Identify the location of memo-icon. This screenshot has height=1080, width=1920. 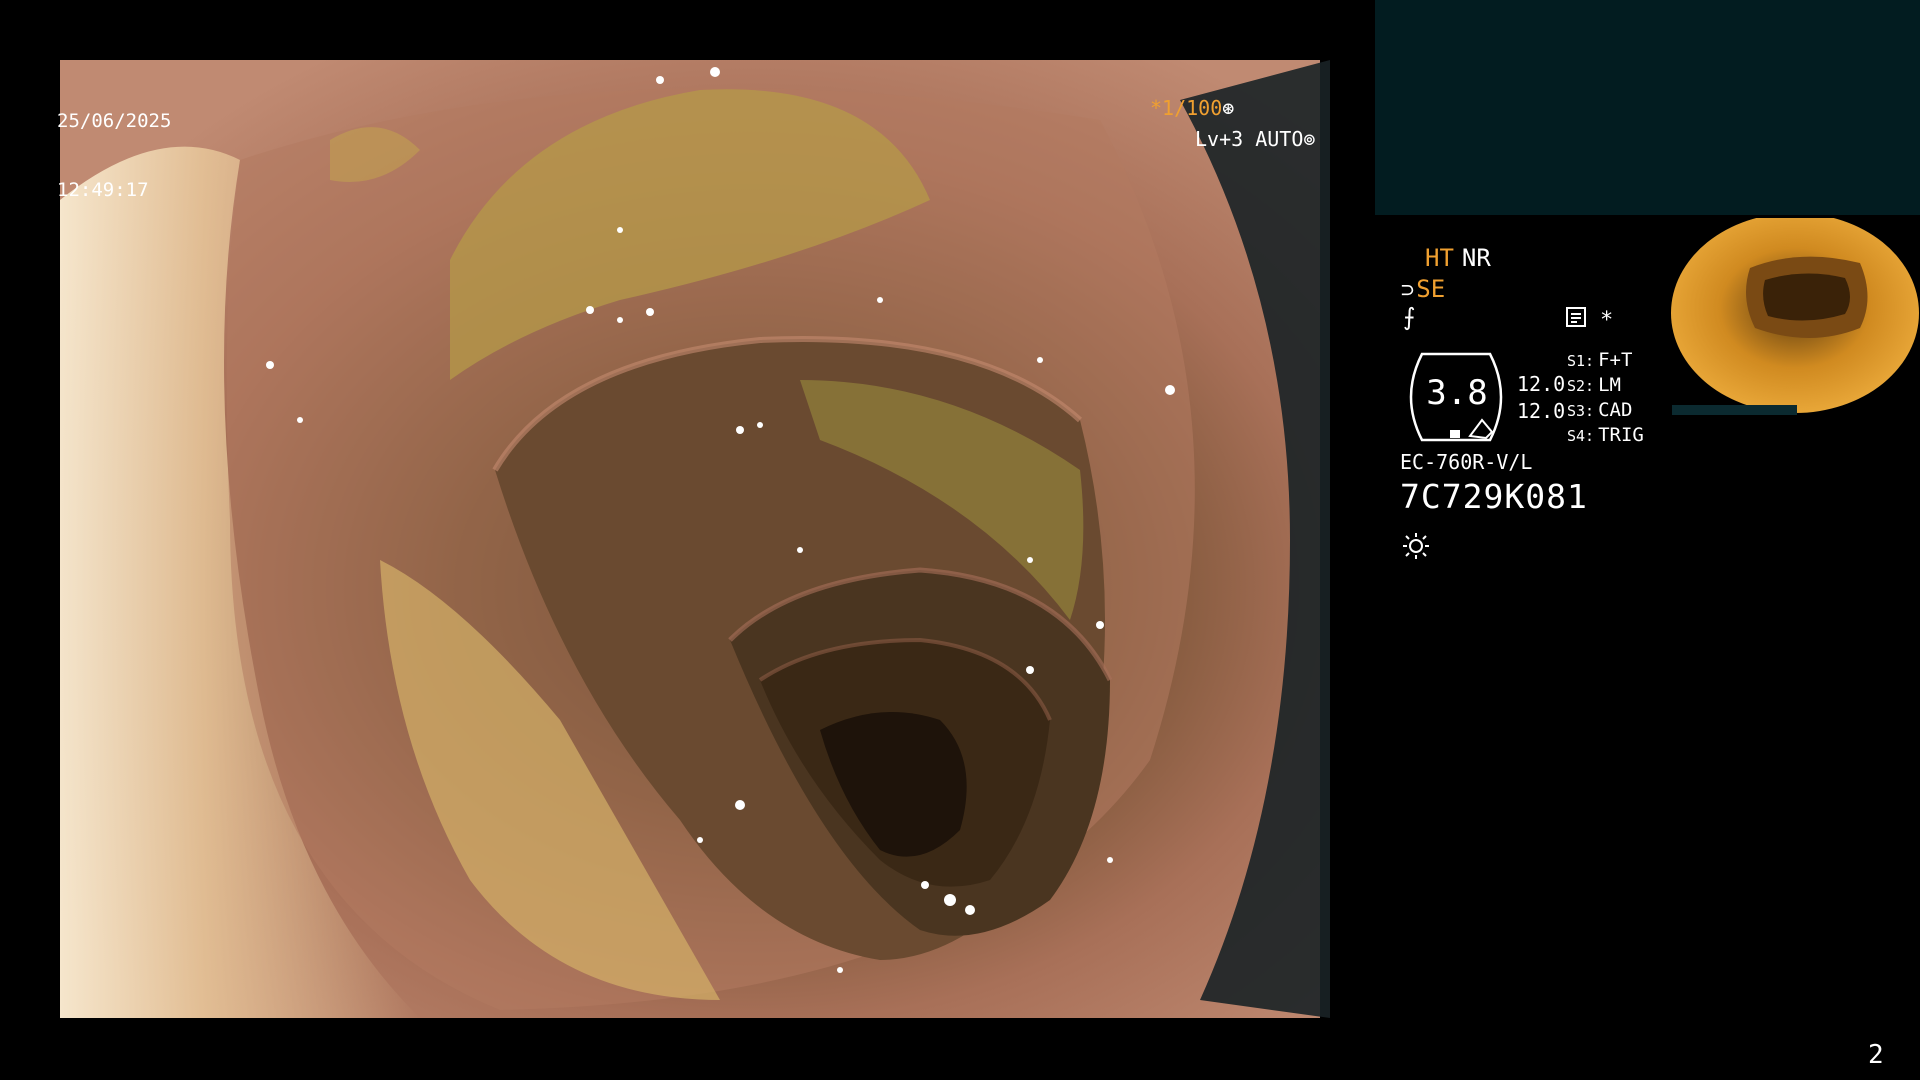
(1576, 317).